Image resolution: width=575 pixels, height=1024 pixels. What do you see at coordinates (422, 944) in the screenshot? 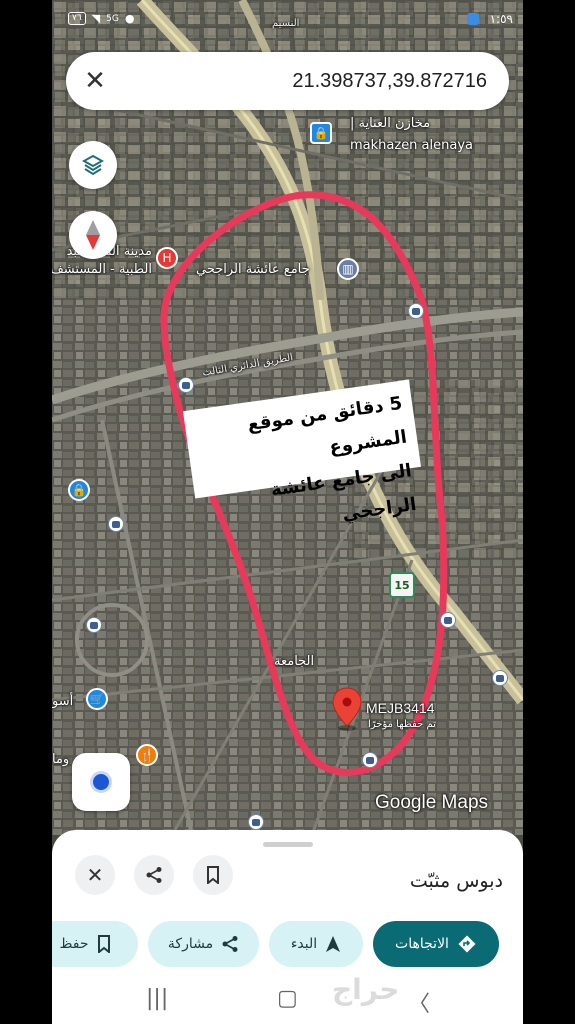
I see `directions-label: الاتجاهات` at bounding box center [422, 944].